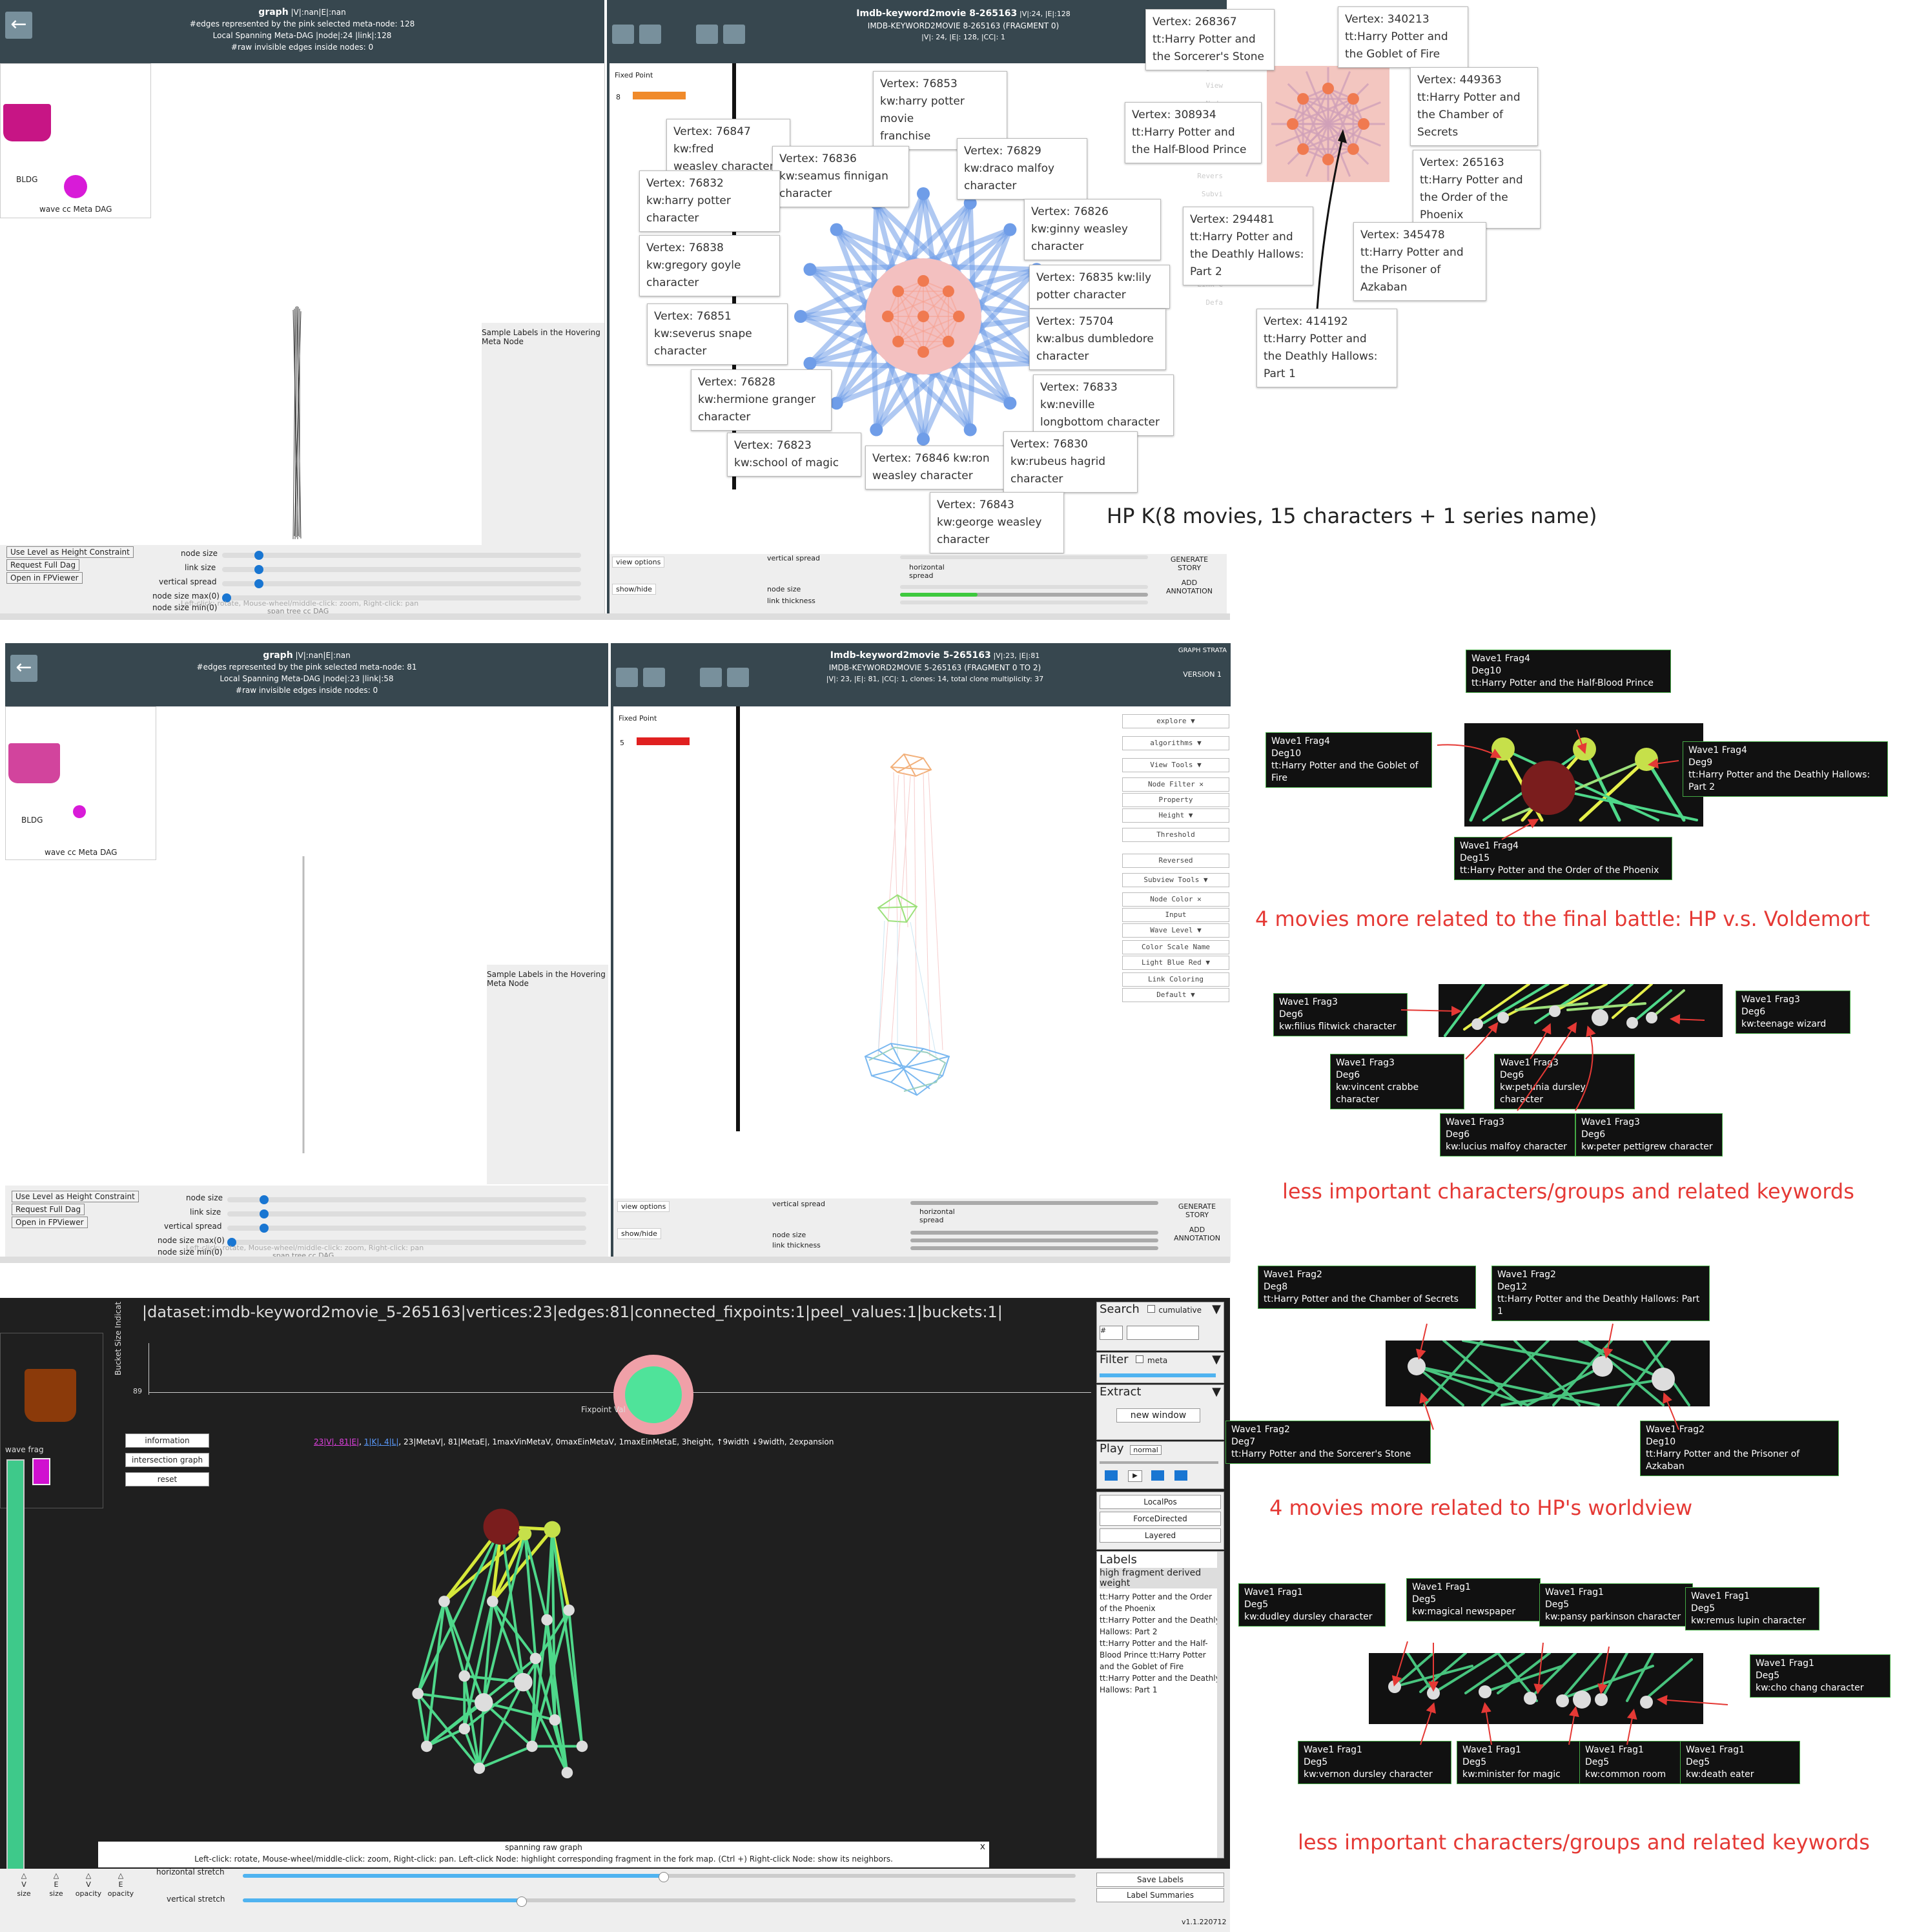 This screenshot has width=1906, height=1932. Describe the element at coordinates (407, 1199) in the screenshot. I see `p2-node-size-slider` at that location.